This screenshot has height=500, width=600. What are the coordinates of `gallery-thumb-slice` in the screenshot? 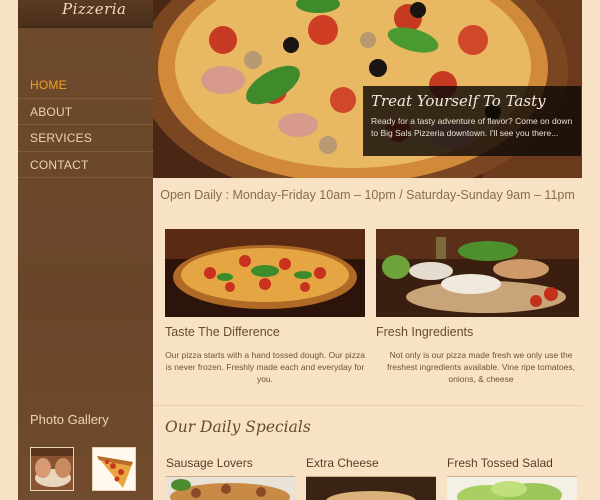 It's located at (114, 469).